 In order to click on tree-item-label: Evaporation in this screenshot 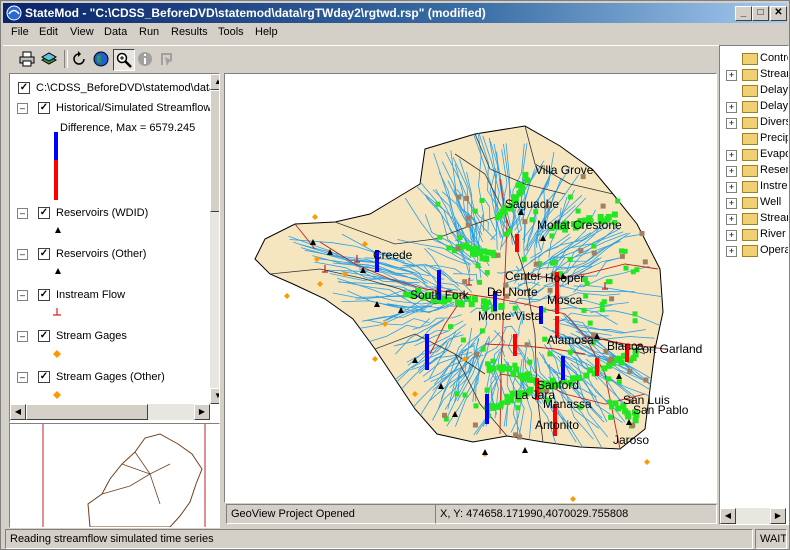, I will do `click(774, 154)`.